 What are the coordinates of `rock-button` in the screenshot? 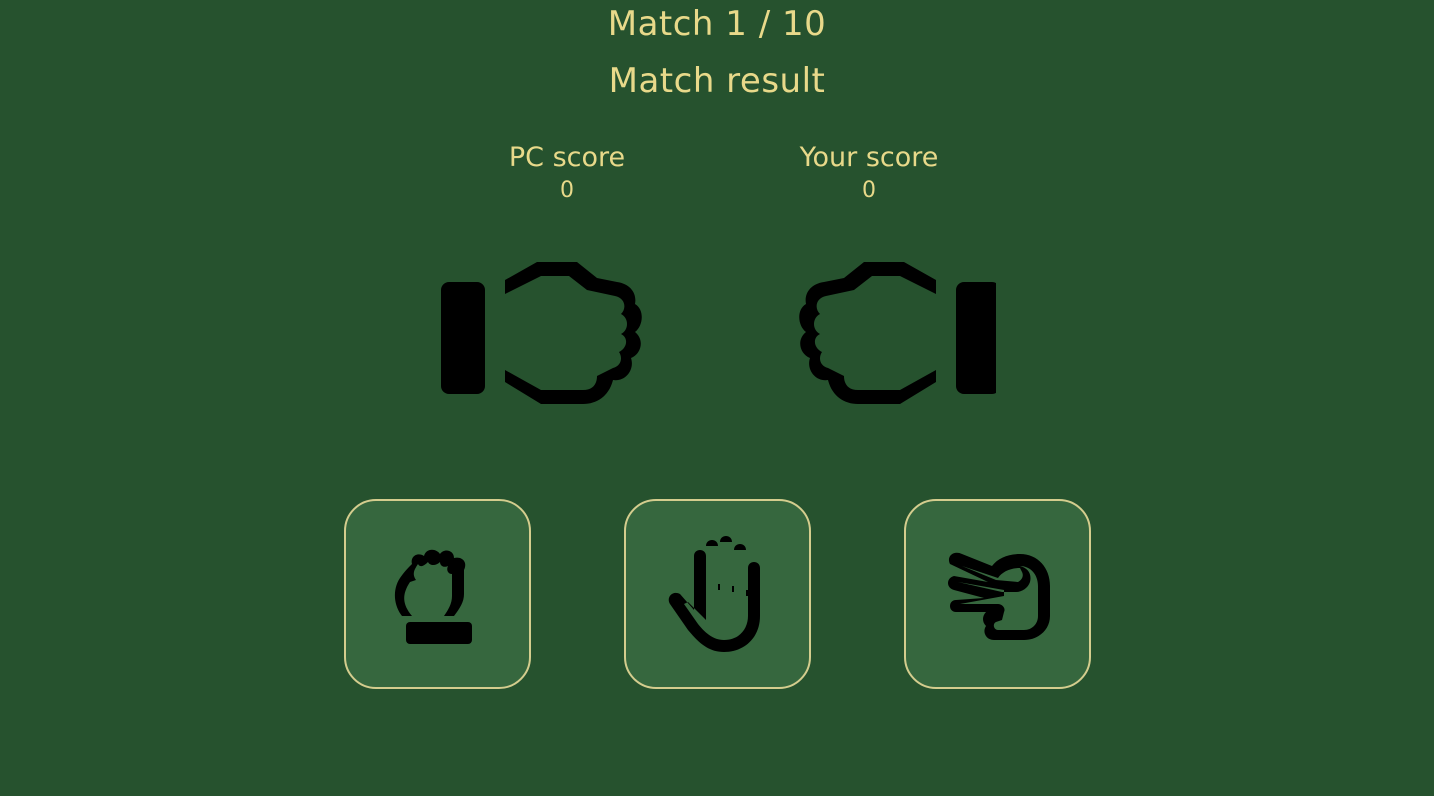 It's located at (437, 594).